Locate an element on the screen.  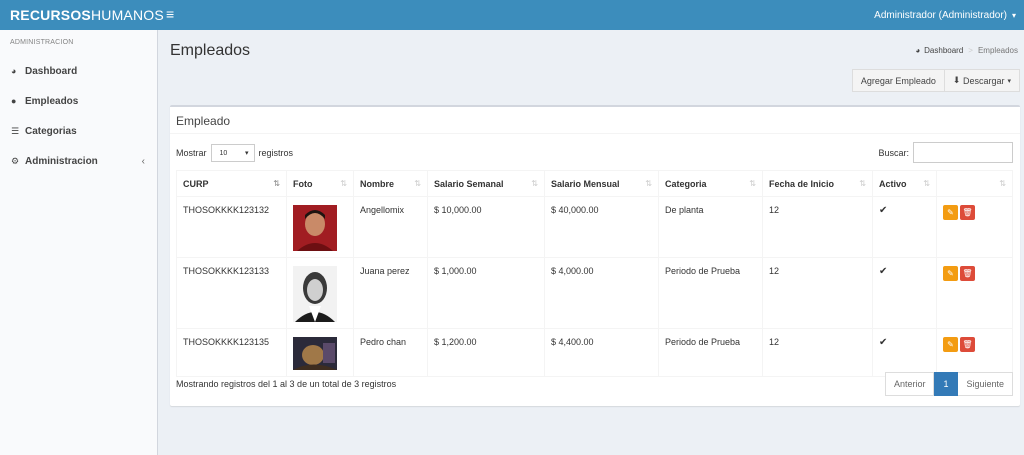
column-label: Activo is located at coordinates (893, 183).